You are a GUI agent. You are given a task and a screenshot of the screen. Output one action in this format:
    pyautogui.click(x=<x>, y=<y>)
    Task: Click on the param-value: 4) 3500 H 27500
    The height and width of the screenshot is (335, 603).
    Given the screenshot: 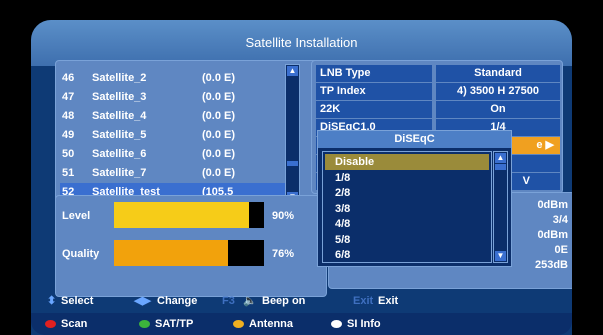 What is the action you would take?
    pyautogui.click(x=498, y=91)
    